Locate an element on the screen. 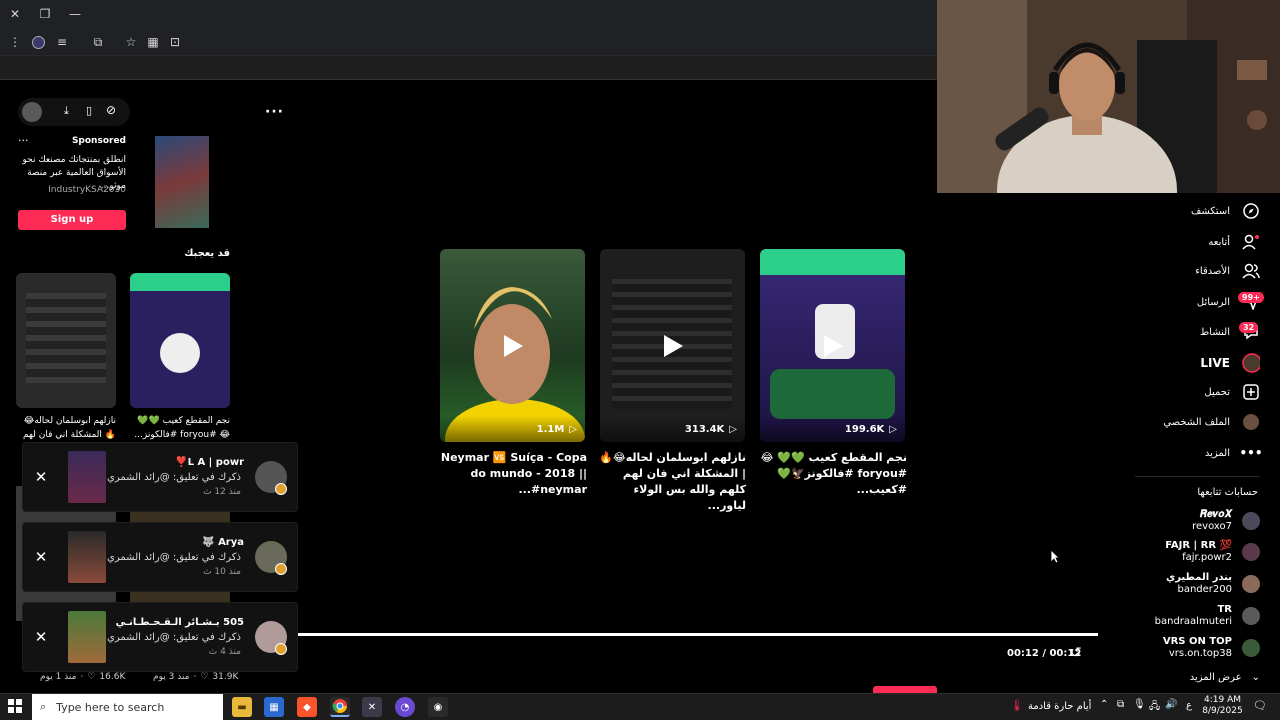  file-explorer-icon: ▬ is located at coordinates (242, 707).